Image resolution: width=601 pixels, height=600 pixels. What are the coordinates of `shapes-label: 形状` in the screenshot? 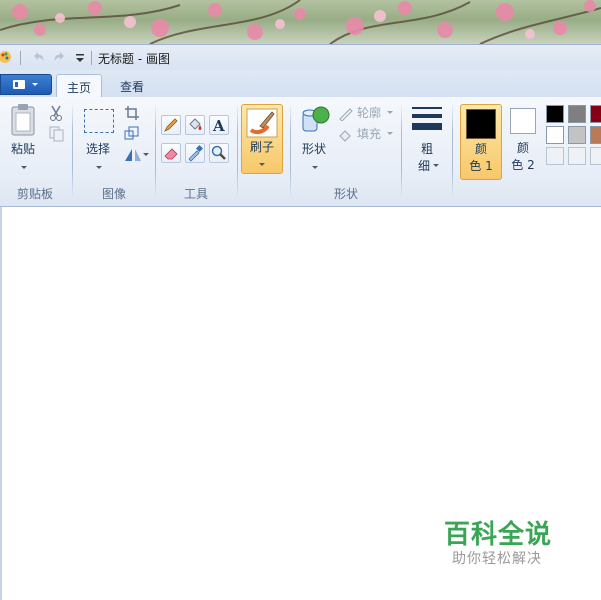 It's located at (314, 149).